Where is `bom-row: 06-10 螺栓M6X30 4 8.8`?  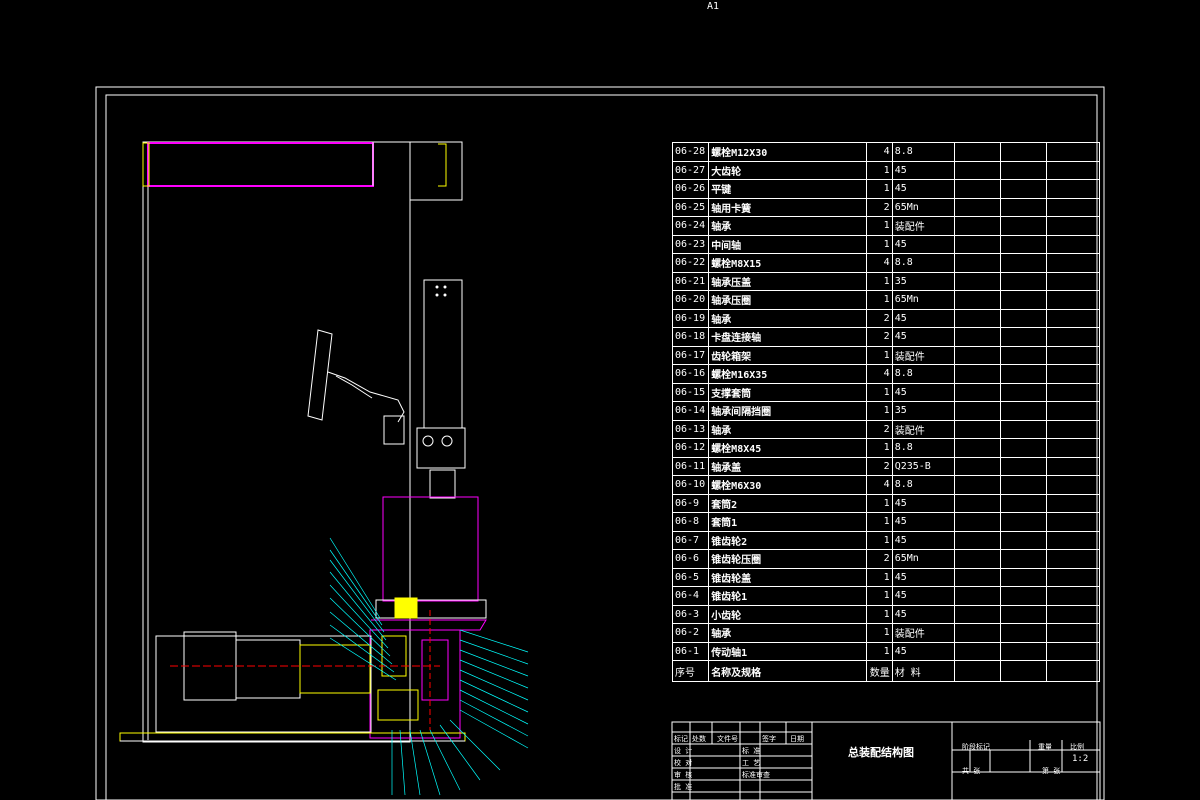 bom-row: 06-10 螺栓M6X30 4 8.8 is located at coordinates (885, 485).